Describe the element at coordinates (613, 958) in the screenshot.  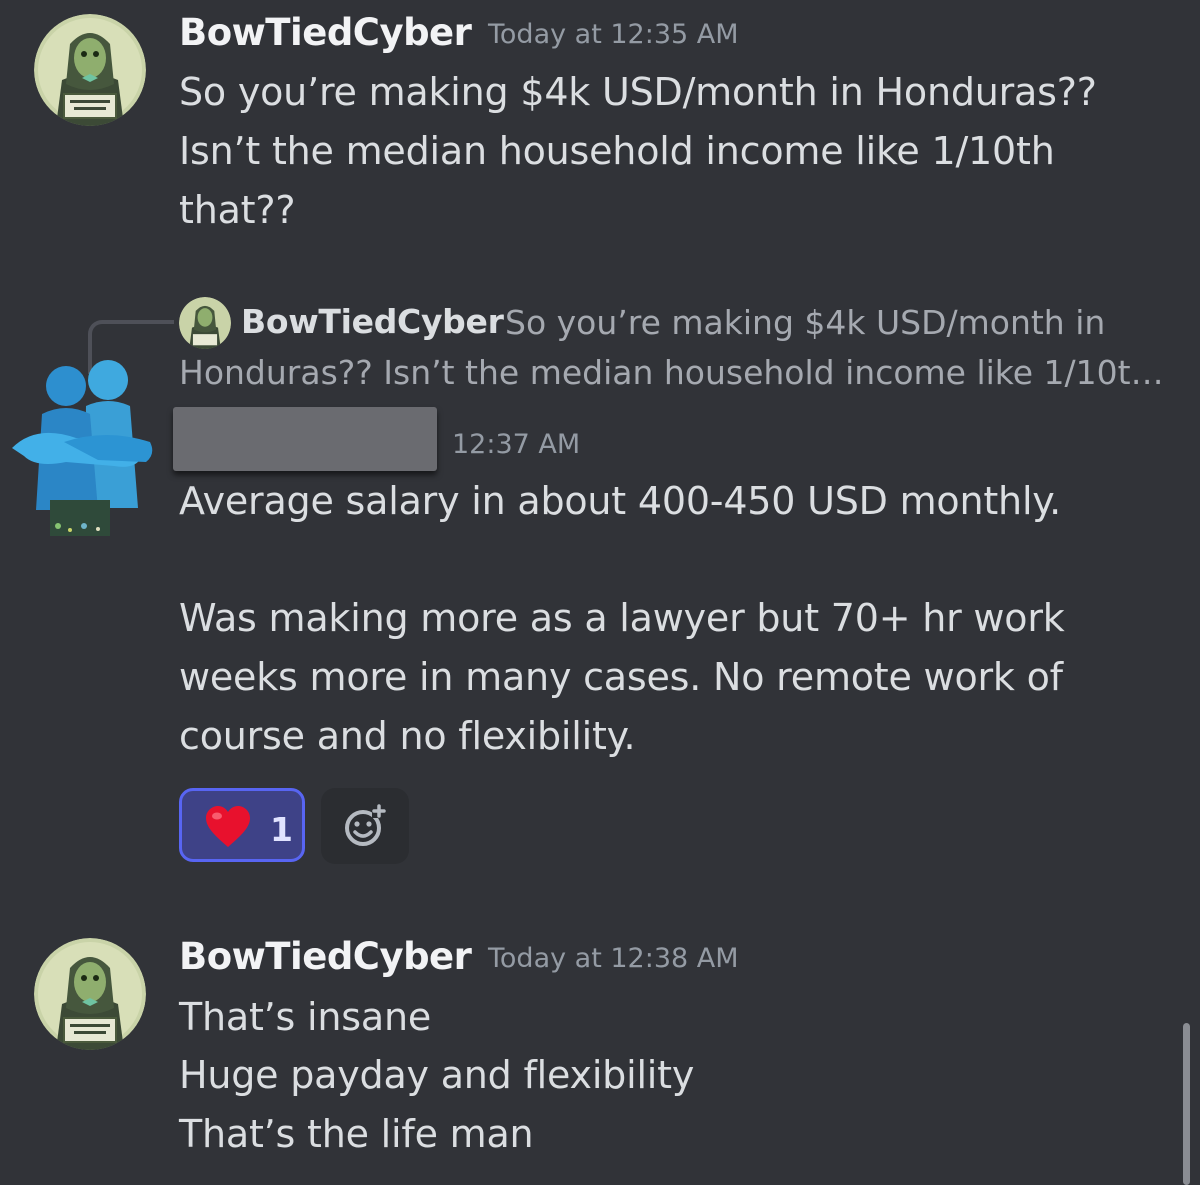
I see `timestamp: Today at 12:38 AM` at that location.